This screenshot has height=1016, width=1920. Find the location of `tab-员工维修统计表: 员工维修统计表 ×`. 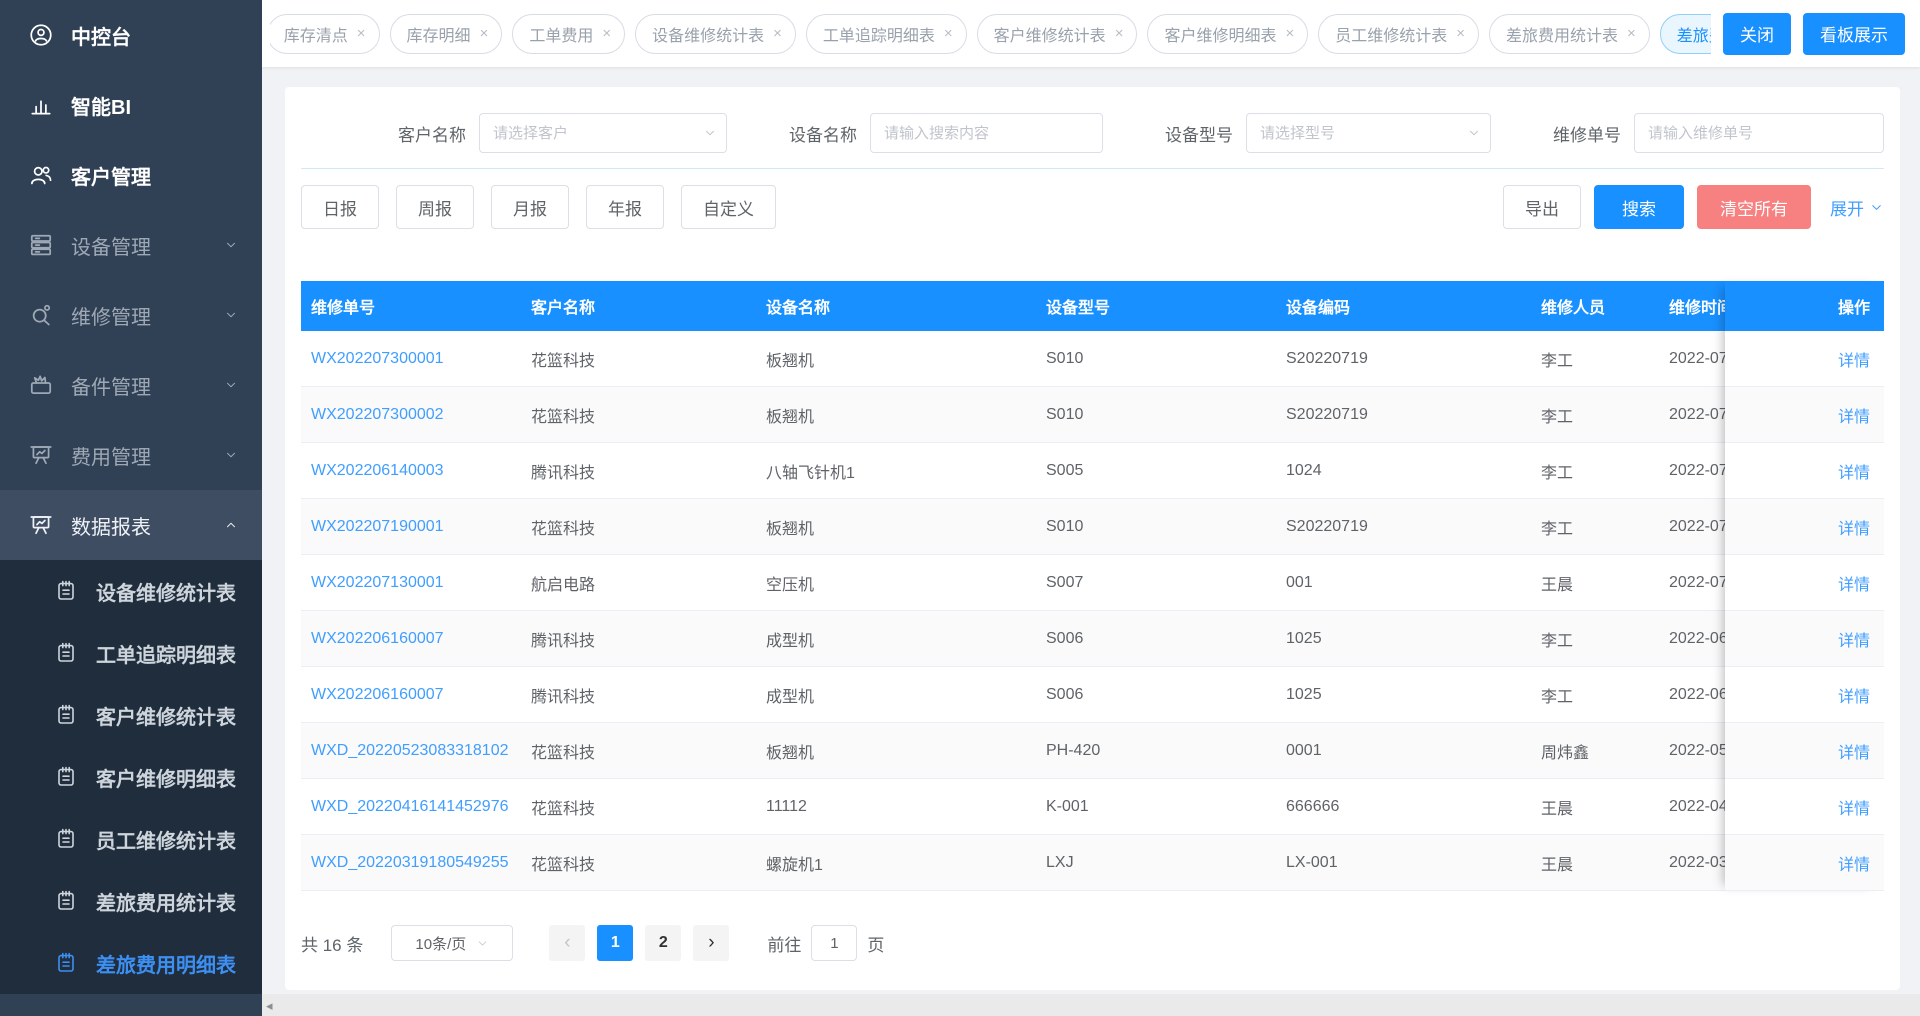

tab-员工维修统计表: 员工维修统计表 × is located at coordinates (1399, 33).